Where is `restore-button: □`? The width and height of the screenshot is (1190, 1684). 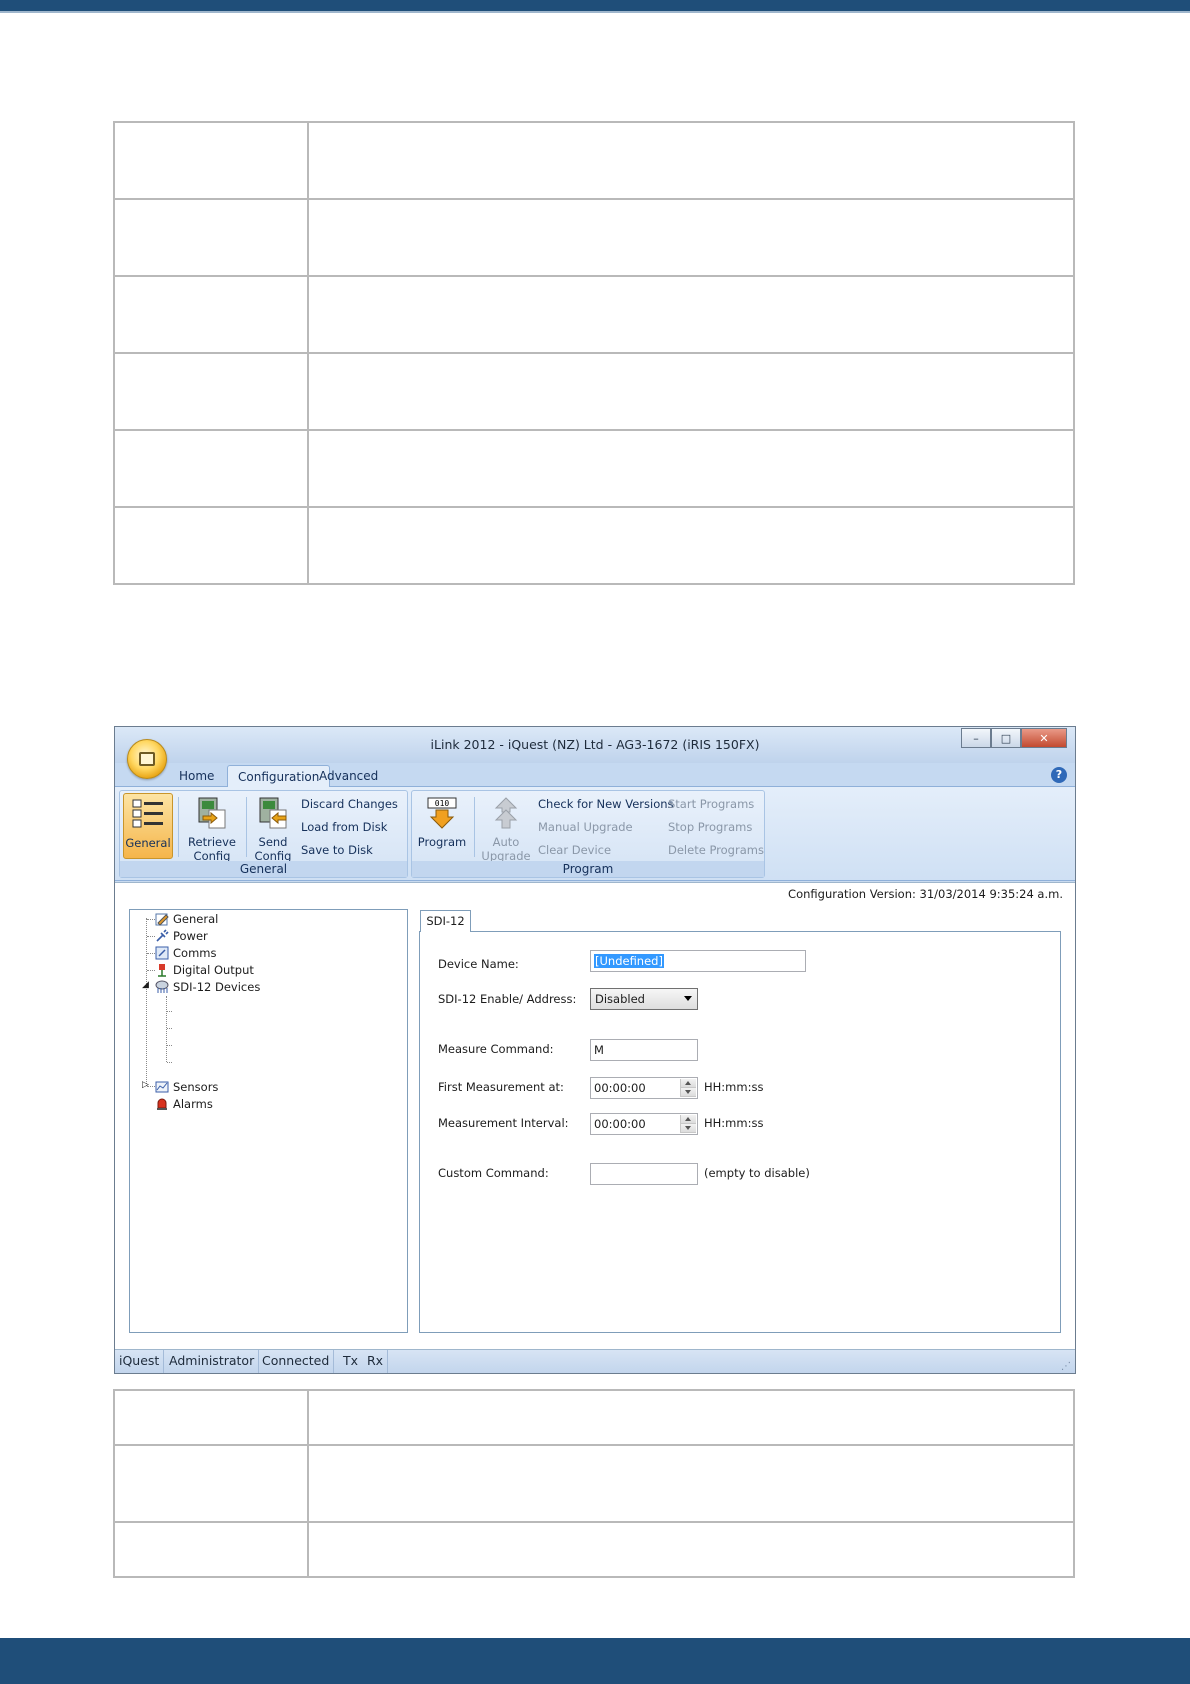 restore-button: □ is located at coordinates (1006, 738).